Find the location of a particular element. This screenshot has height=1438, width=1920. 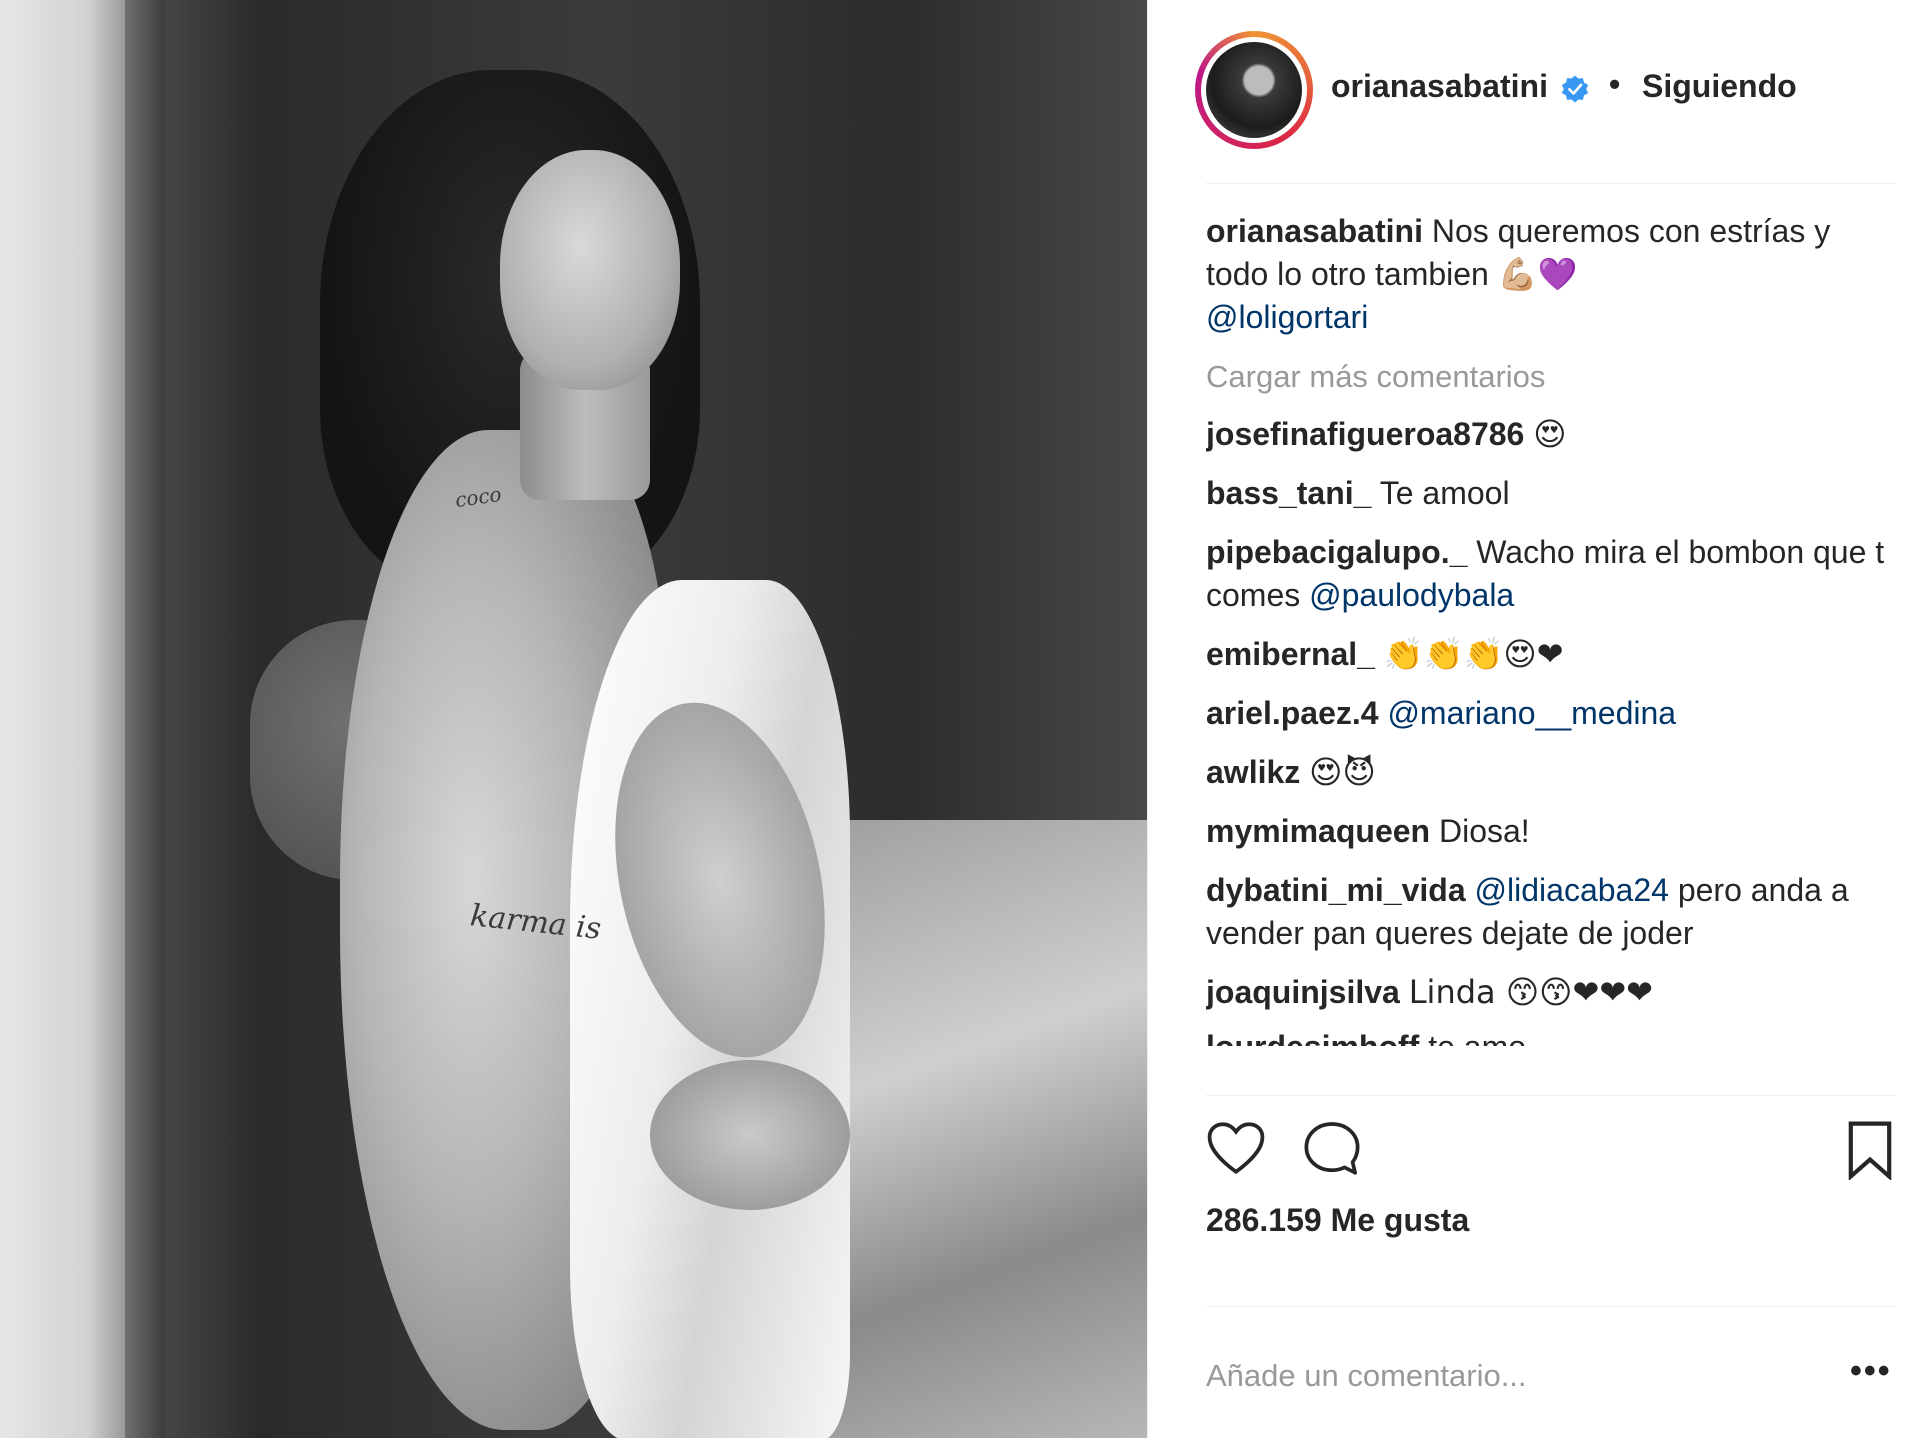

avatar-story-ring is located at coordinates (1254, 90).